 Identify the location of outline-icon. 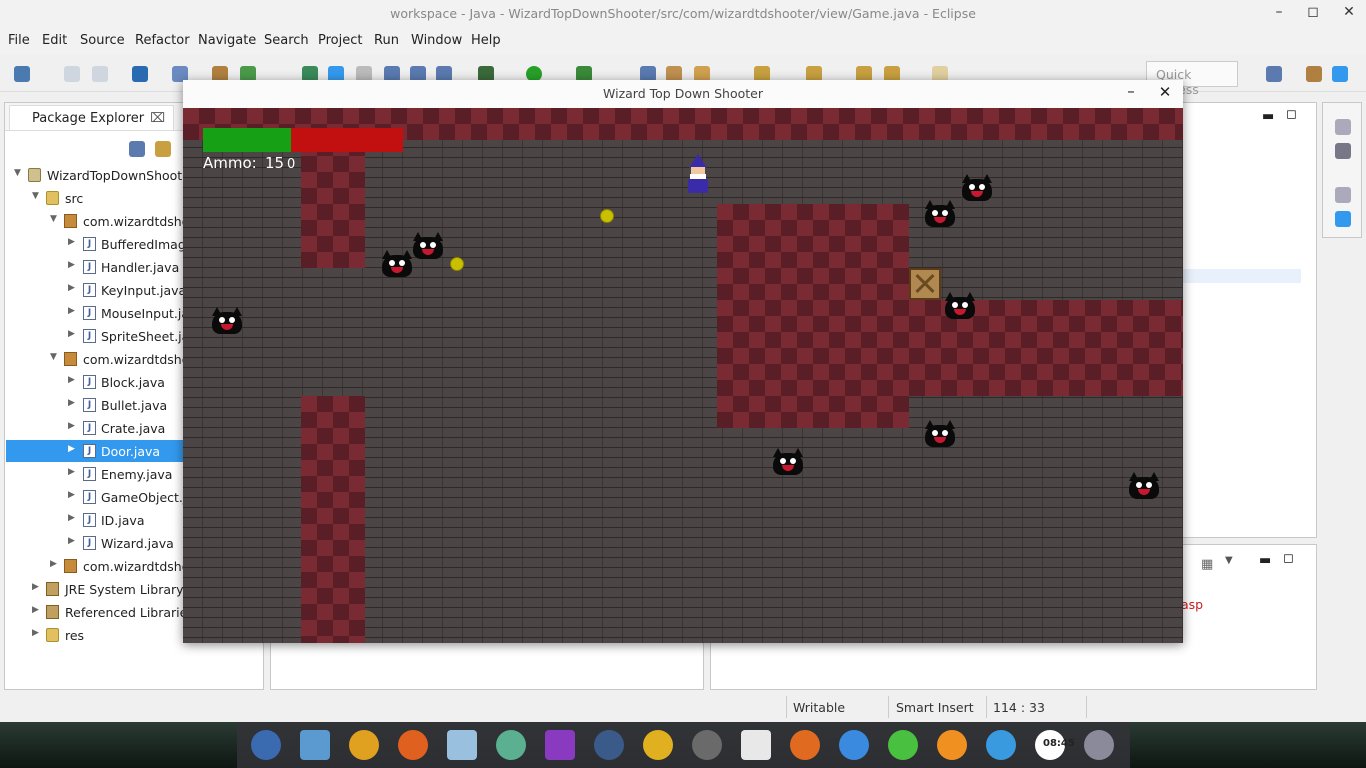
(1343, 151).